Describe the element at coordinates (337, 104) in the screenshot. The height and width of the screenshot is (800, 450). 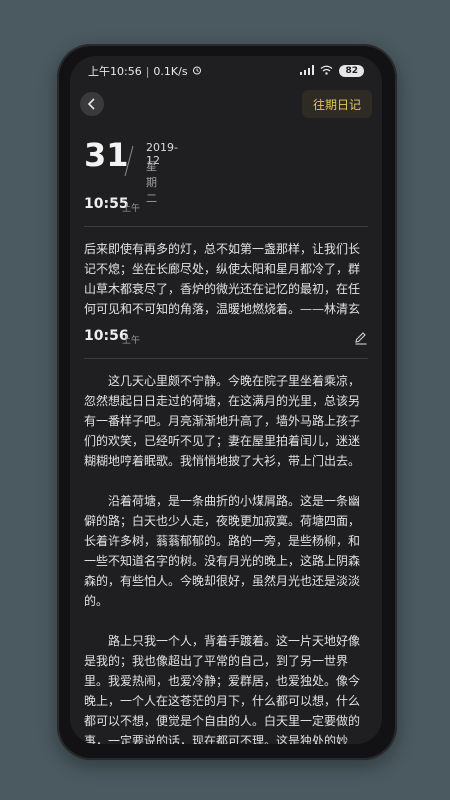
I see `history-diary-button: 往期日记` at that location.